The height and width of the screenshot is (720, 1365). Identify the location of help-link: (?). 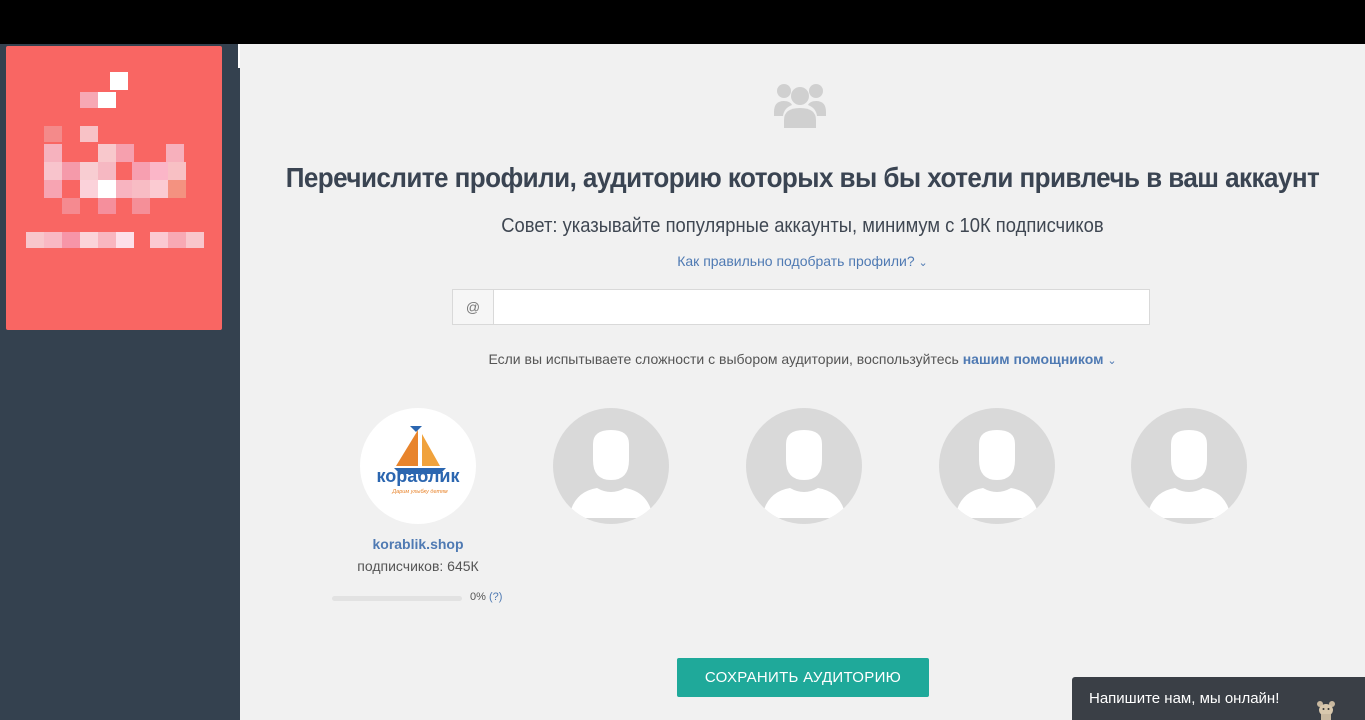
(495, 597).